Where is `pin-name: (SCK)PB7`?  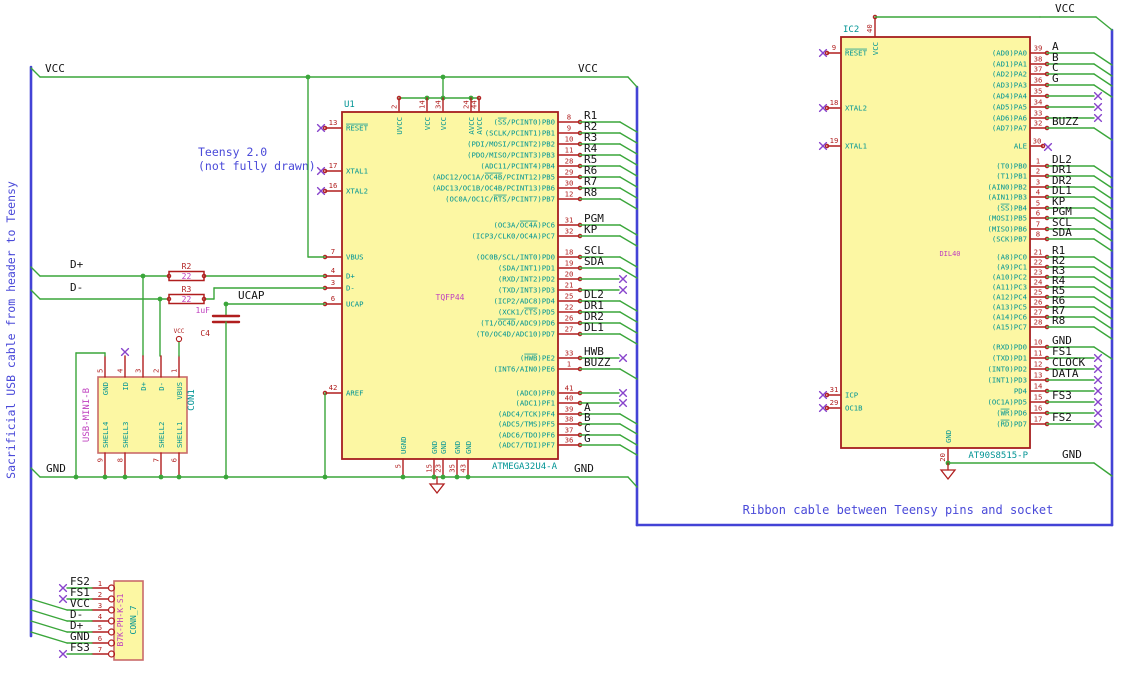 pin-name: (SCK)PB7 is located at coordinates (1009, 239).